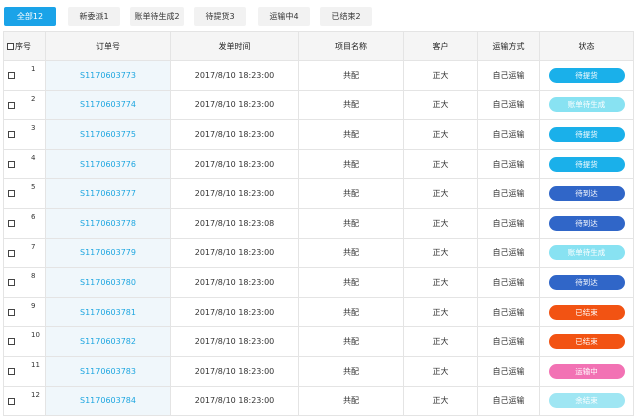 The image size is (635, 420). I want to click on status-cell: 余结束, so click(586, 401).